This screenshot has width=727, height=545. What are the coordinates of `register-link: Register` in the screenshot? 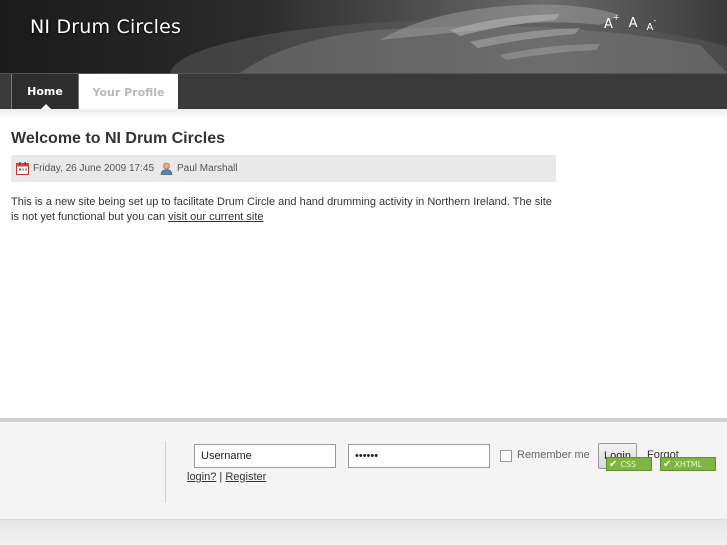 It's located at (245, 477).